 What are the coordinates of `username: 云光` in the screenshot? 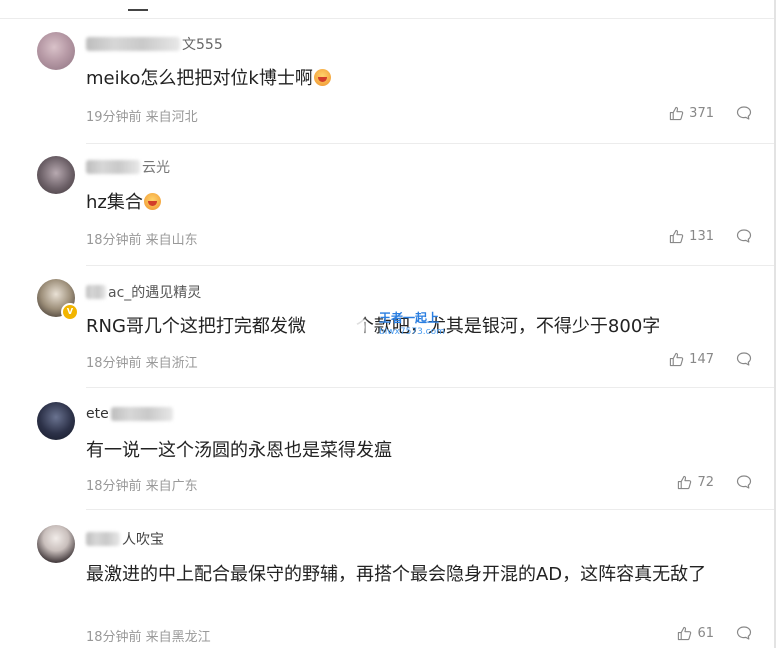 It's located at (156, 168).